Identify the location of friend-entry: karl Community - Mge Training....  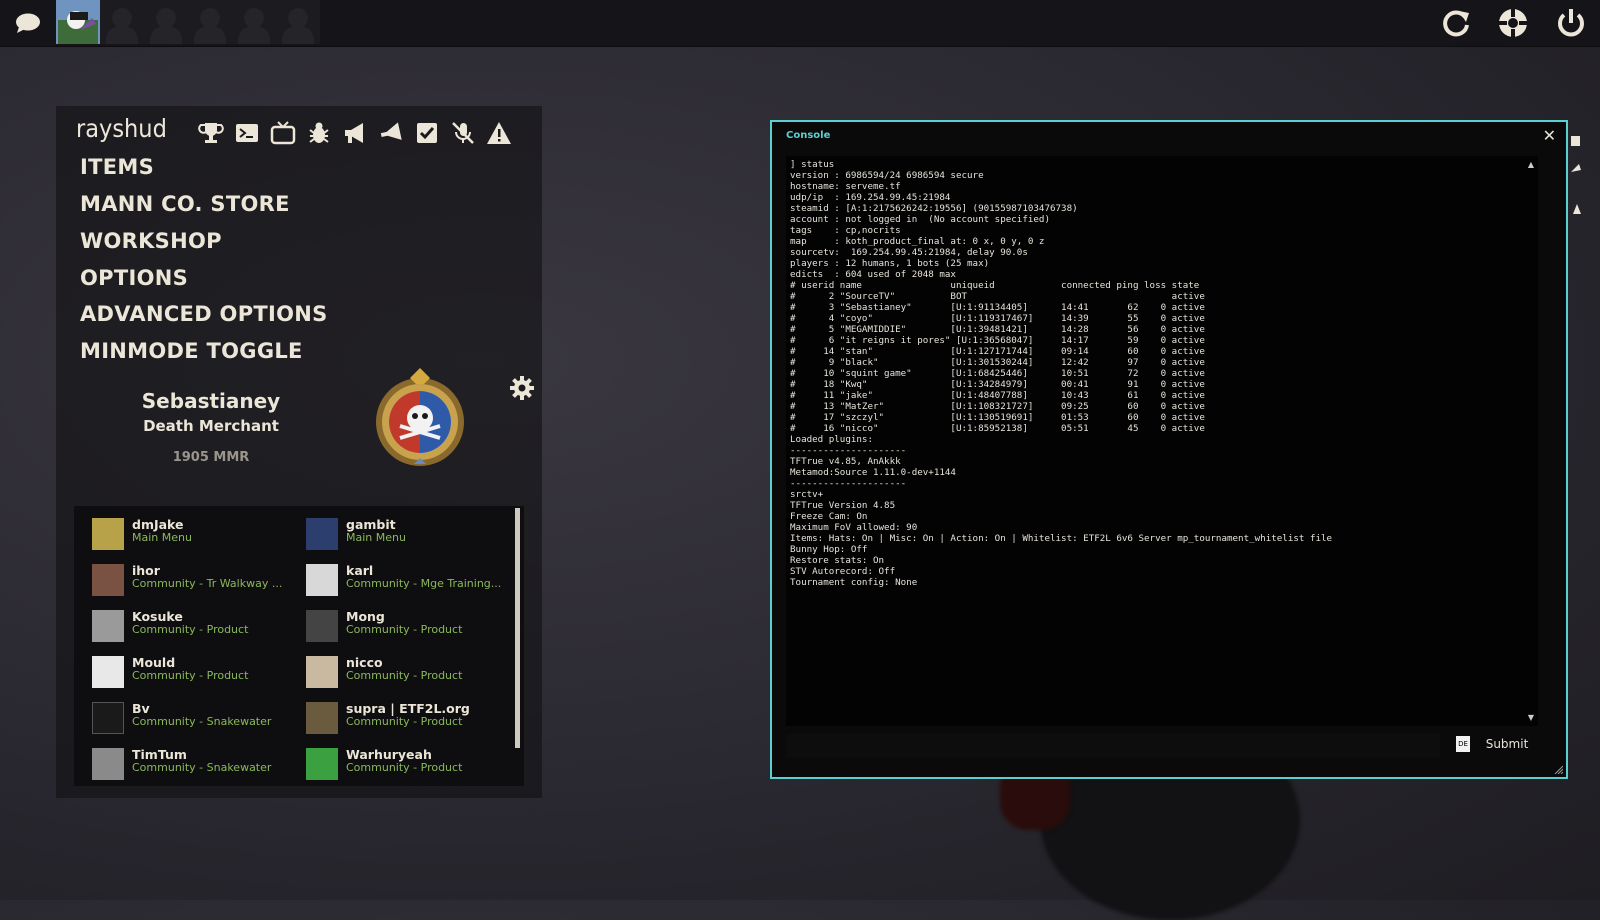
(411, 580).